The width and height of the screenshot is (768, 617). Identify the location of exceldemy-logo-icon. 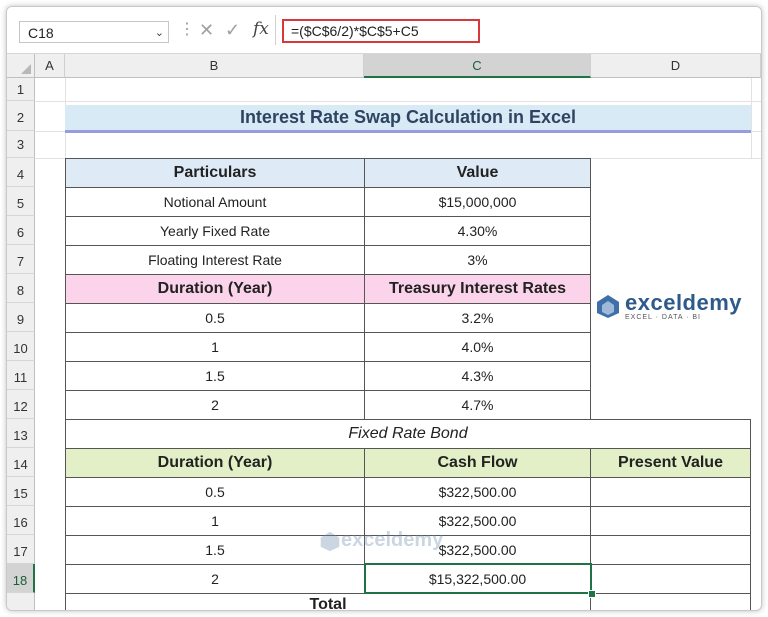
(608, 306).